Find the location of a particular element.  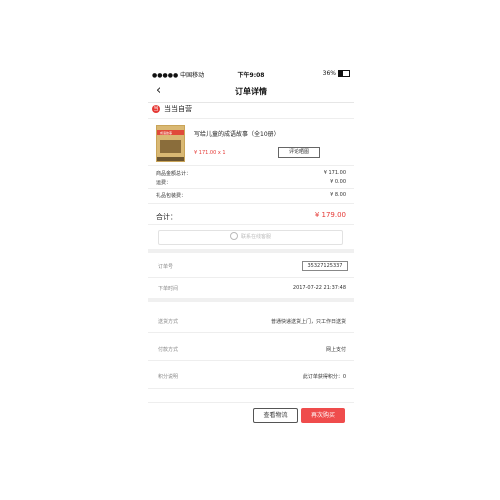

bottom-bar-divider is located at coordinates (251, 402).